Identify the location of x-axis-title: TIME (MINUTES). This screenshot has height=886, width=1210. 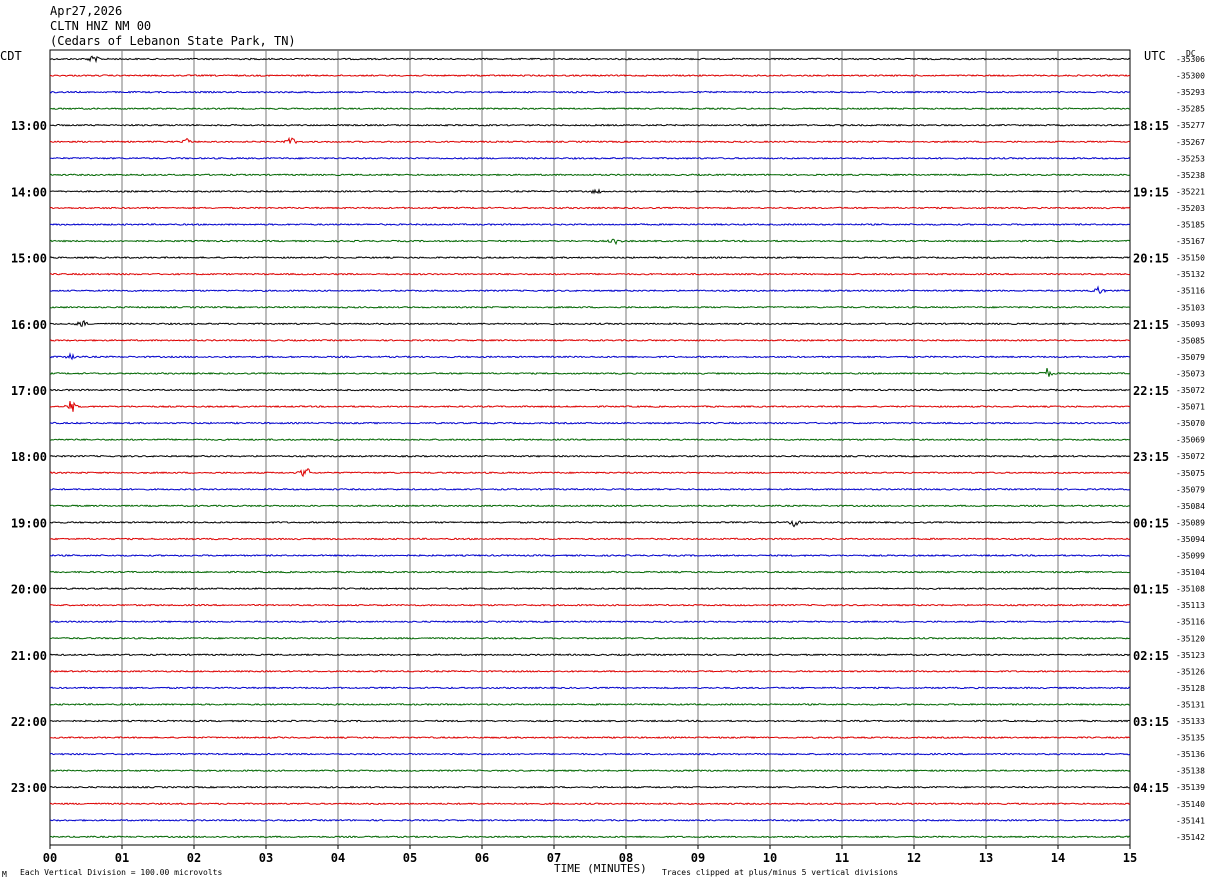
(600, 868).